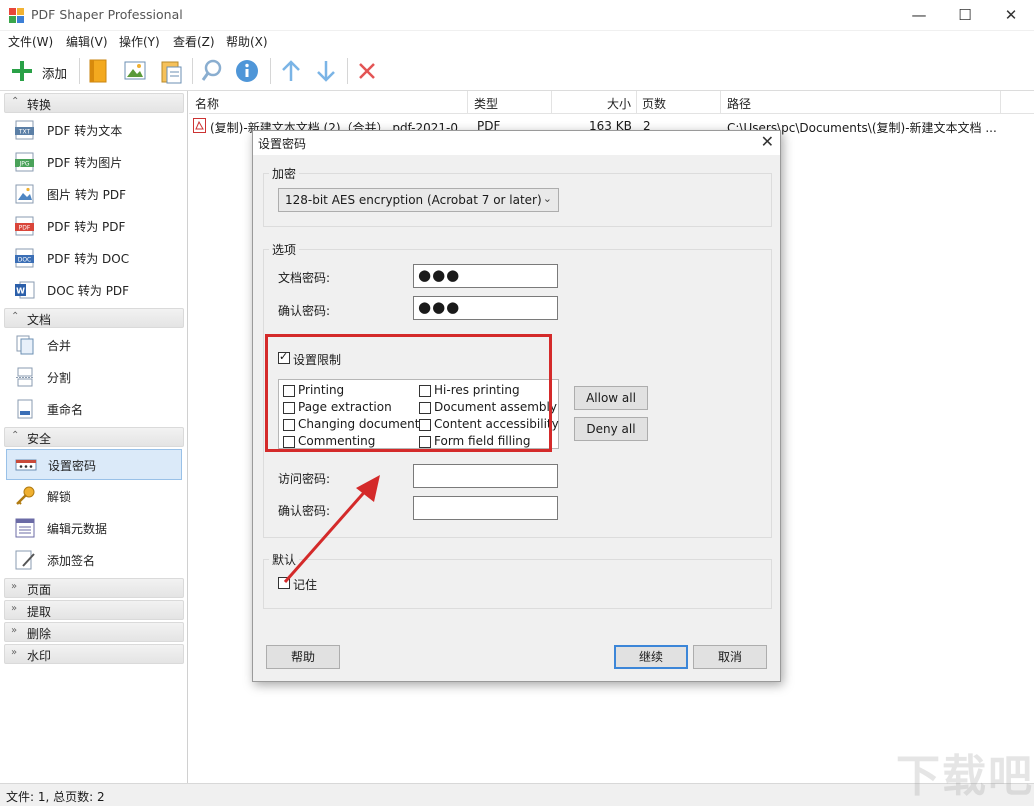  What do you see at coordinates (94, 162) in the screenshot?
I see `sidebar-item-pdf-to-image: JPG PDF 转为图片` at bounding box center [94, 162].